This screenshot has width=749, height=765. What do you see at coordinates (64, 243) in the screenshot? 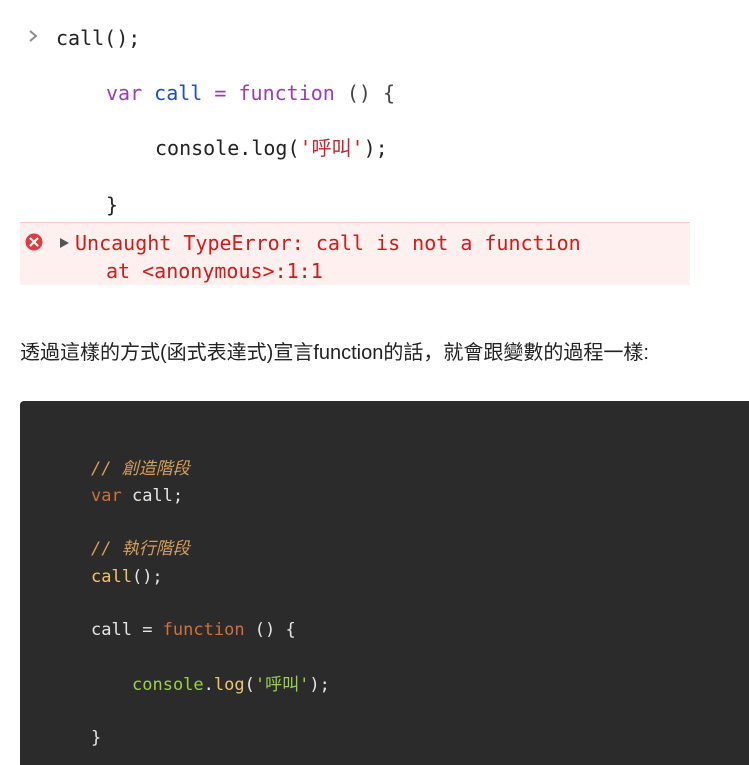
I see `expand-triangle-icon` at bounding box center [64, 243].